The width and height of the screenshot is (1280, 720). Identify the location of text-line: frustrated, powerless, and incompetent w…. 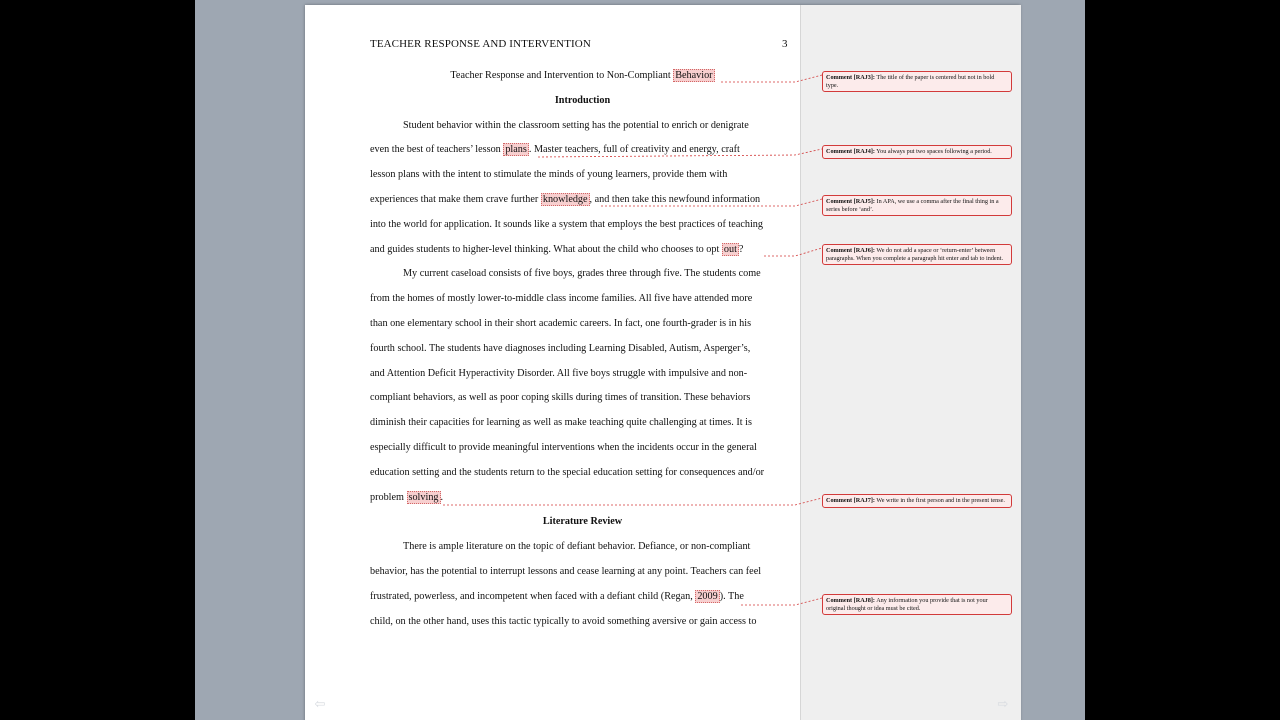
(557, 596).